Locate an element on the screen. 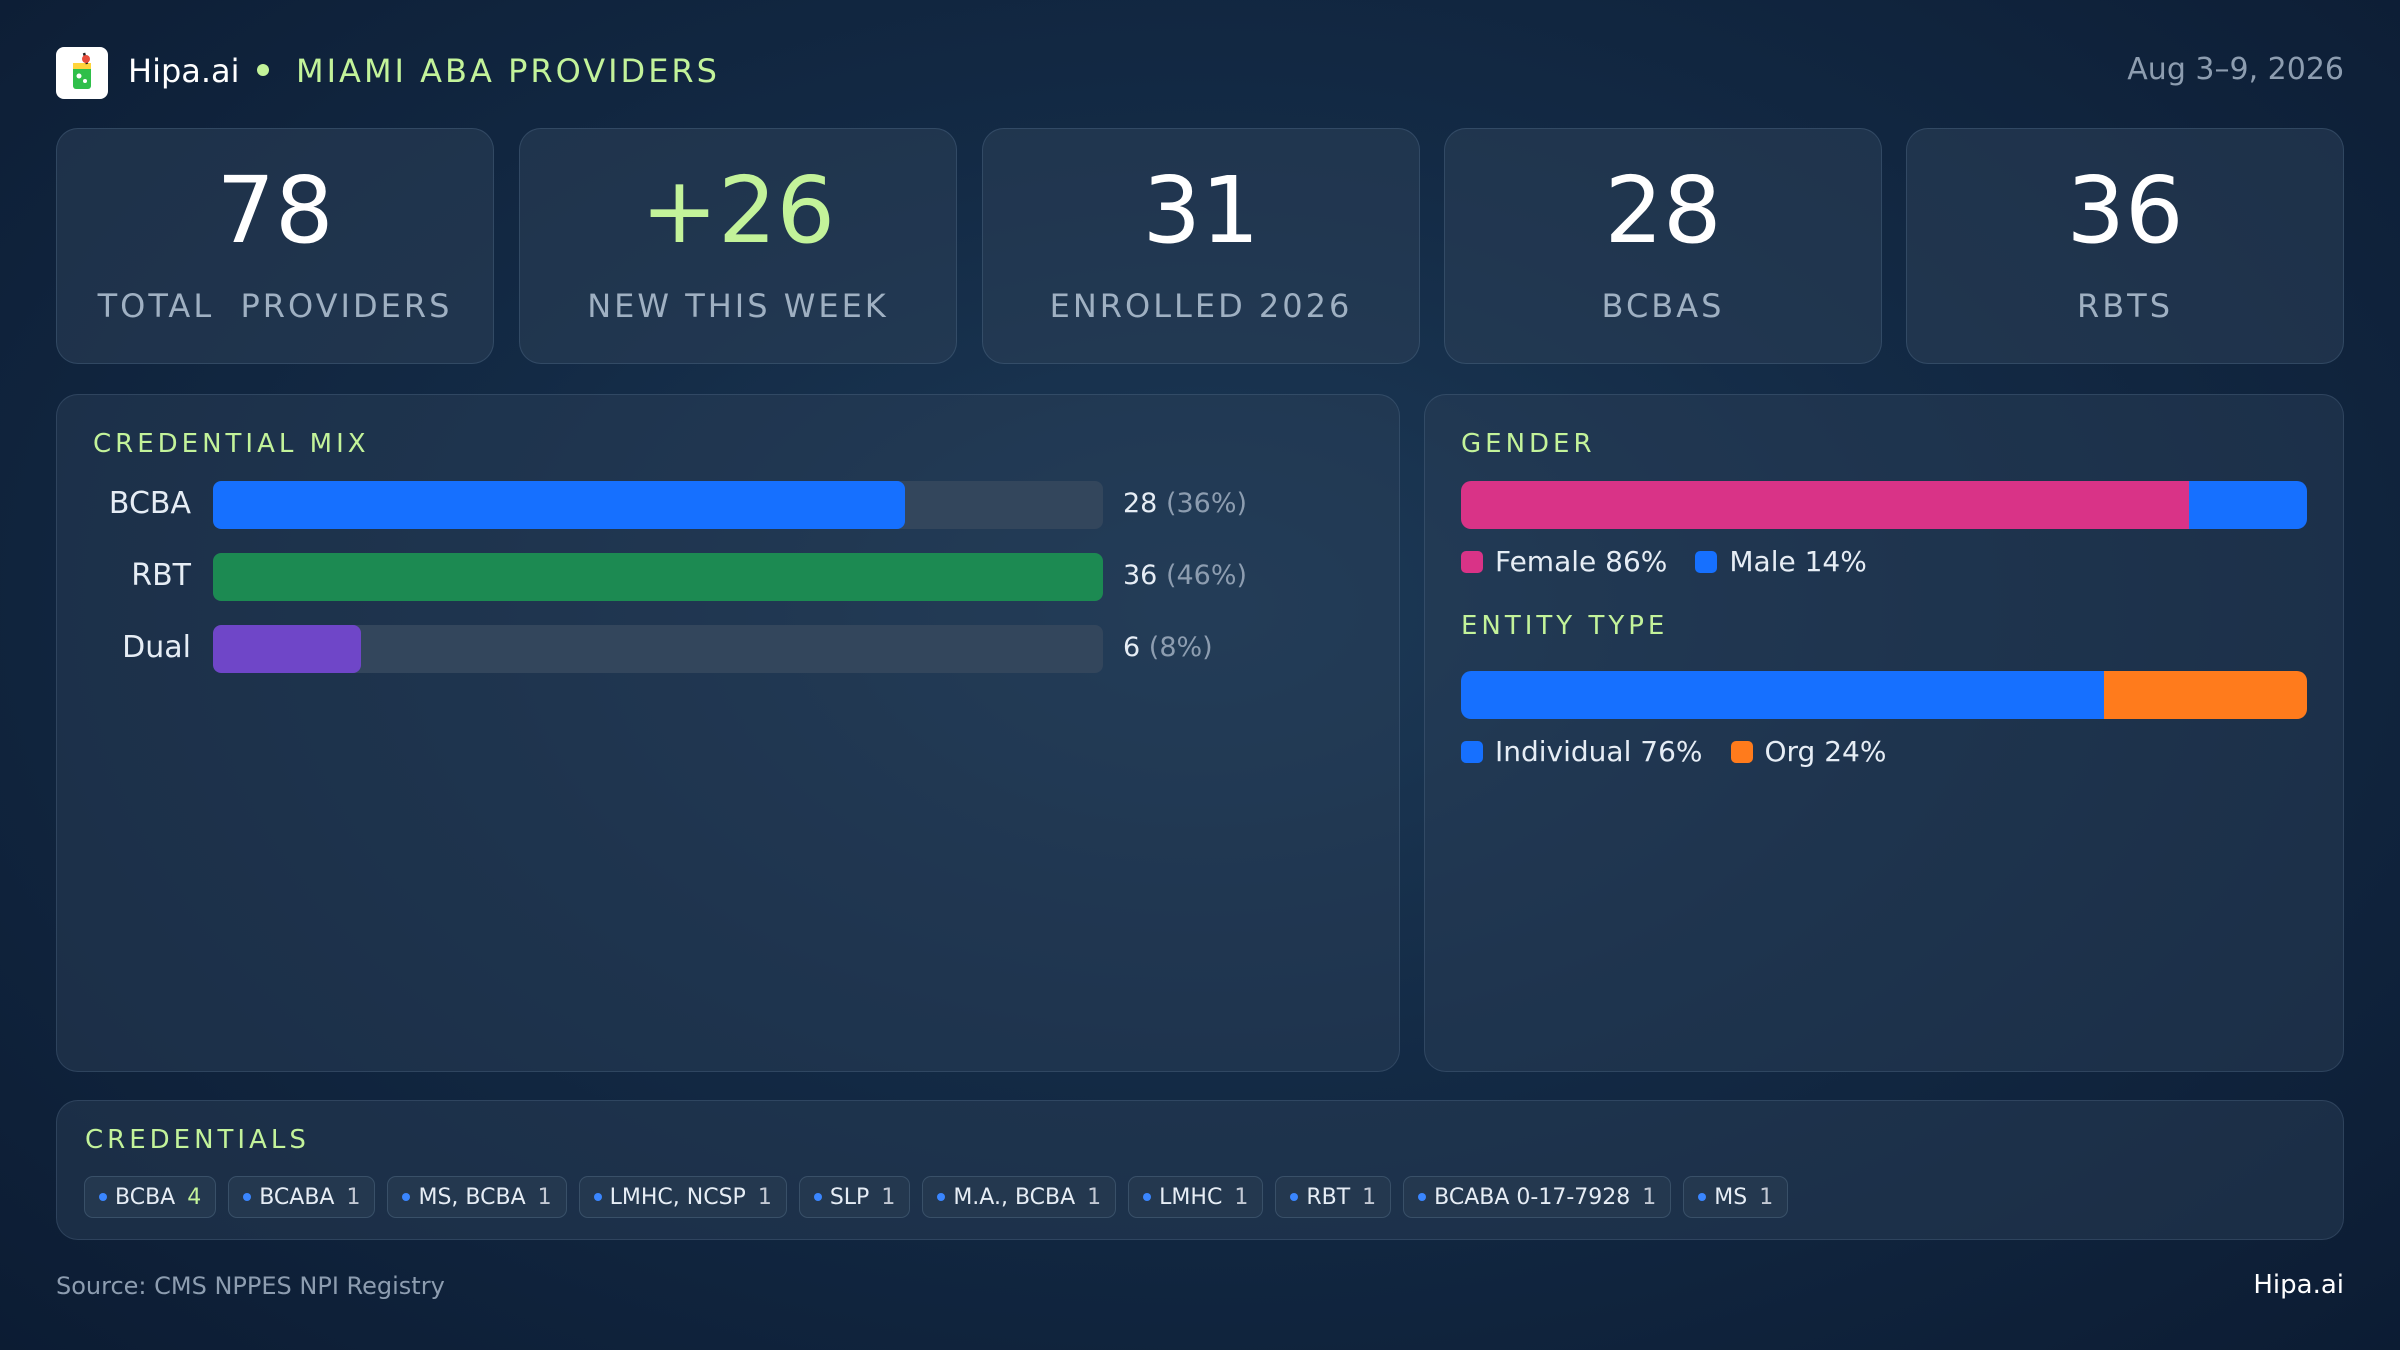 The height and width of the screenshot is (1350, 2400). kpi-value: 78 is located at coordinates (275, 210).